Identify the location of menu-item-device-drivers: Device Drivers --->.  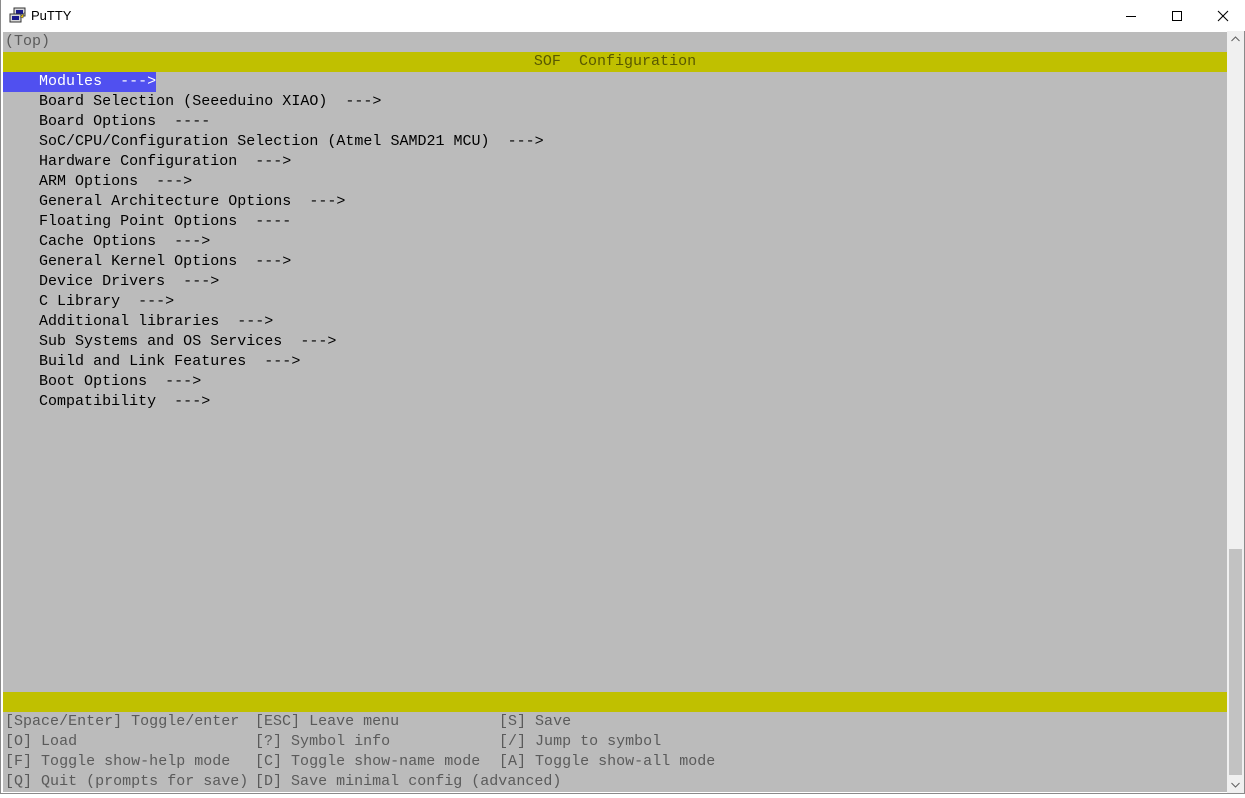
(129, 282).